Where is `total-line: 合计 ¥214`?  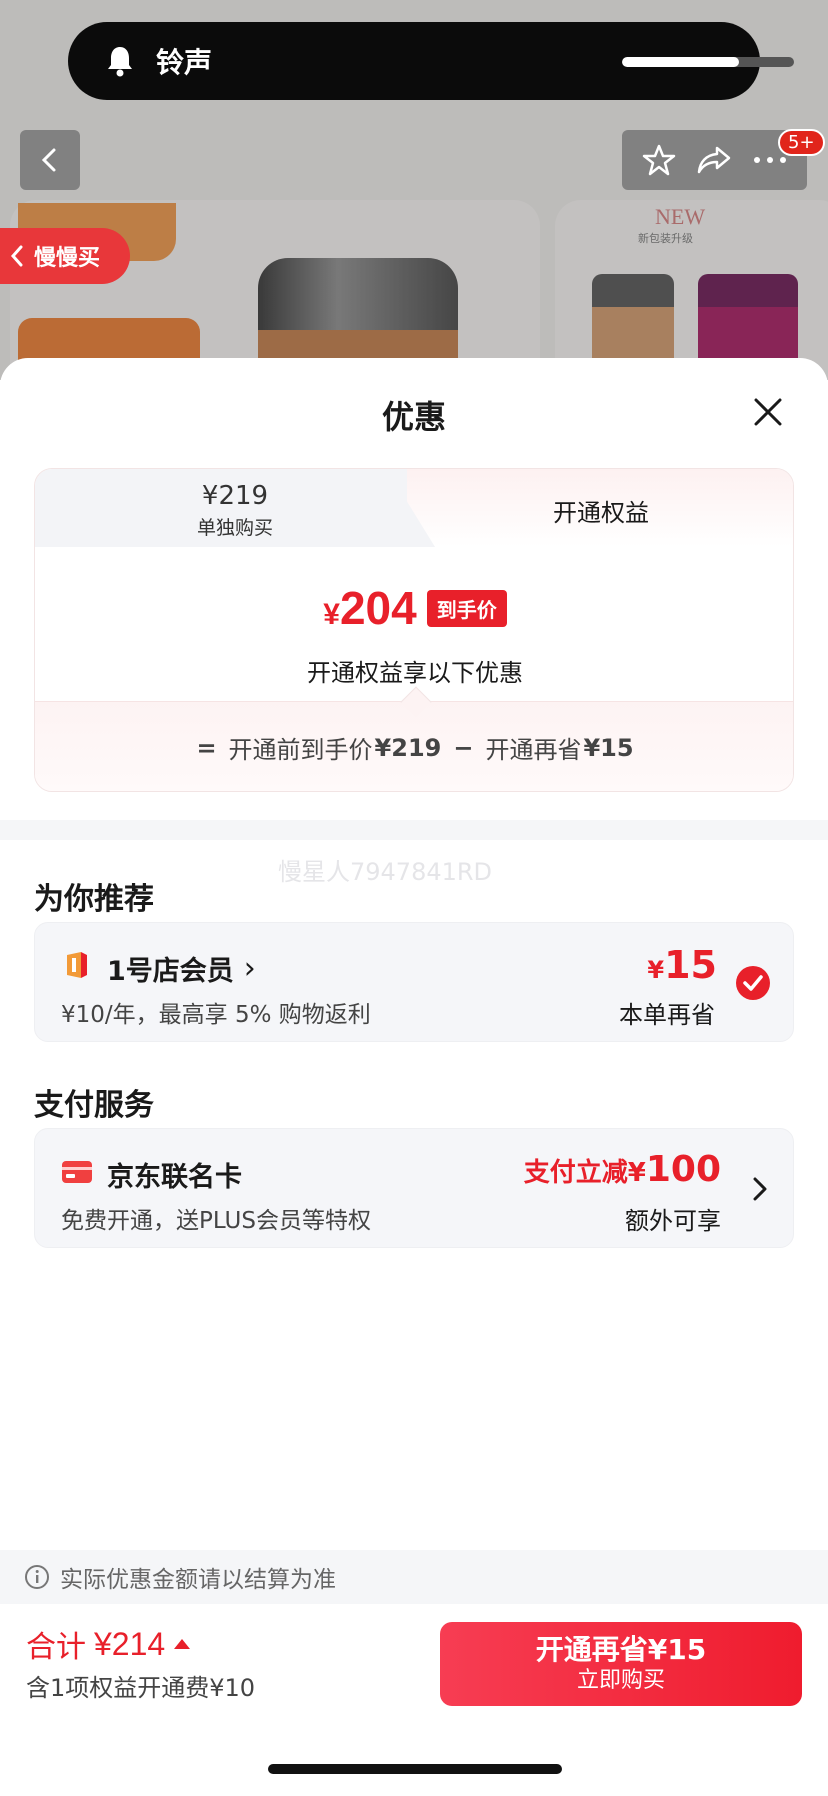
total-line: 合计 ¥214 is located at coordinates (108, 1644).